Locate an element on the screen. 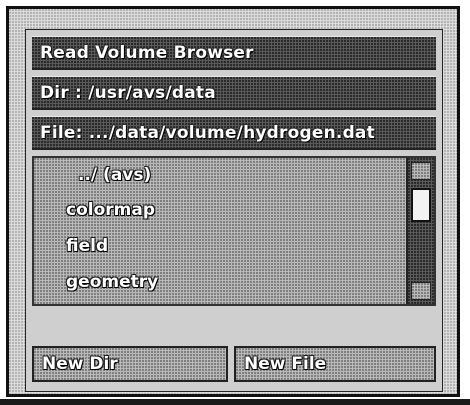  file-bar: File: .../data/volume/hydrogen.dat is located at coordinates (234, 133).